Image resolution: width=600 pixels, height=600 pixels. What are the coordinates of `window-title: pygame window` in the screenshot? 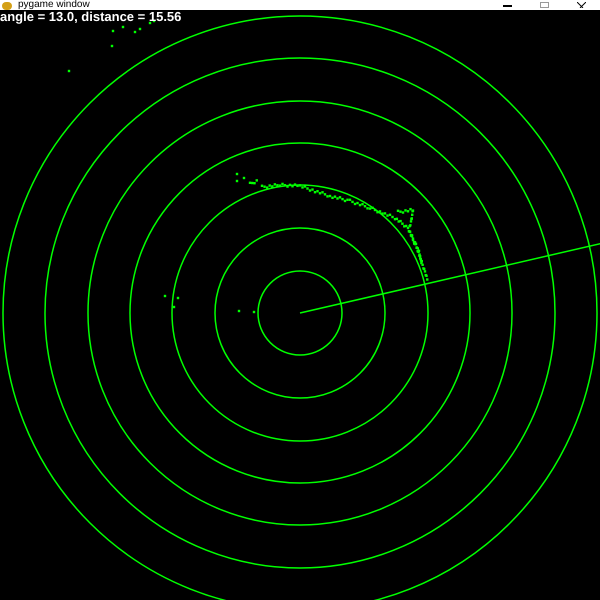 It's located at (54, 5).